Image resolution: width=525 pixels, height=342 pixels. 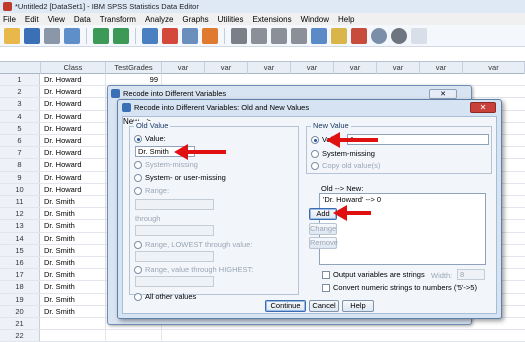 What do you see at coordinates (323, 243) in the screenshot?
I see `remove-button: Remove` at bounding box center [323, 243].